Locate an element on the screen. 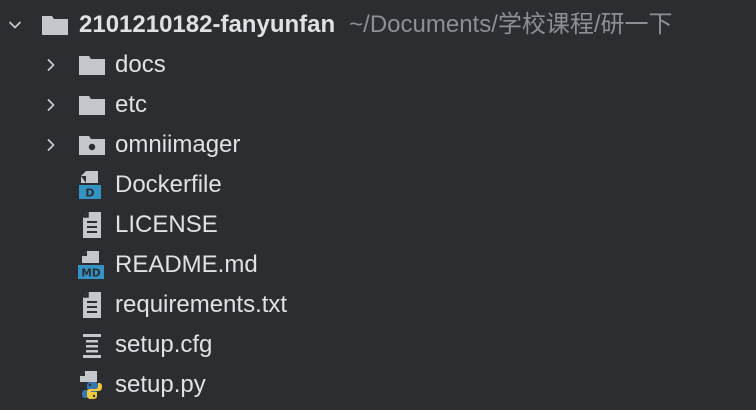 This screenshot has height=410, width=756. tree-row-requirements: requirements.txt is located at coordinates (378, 305).